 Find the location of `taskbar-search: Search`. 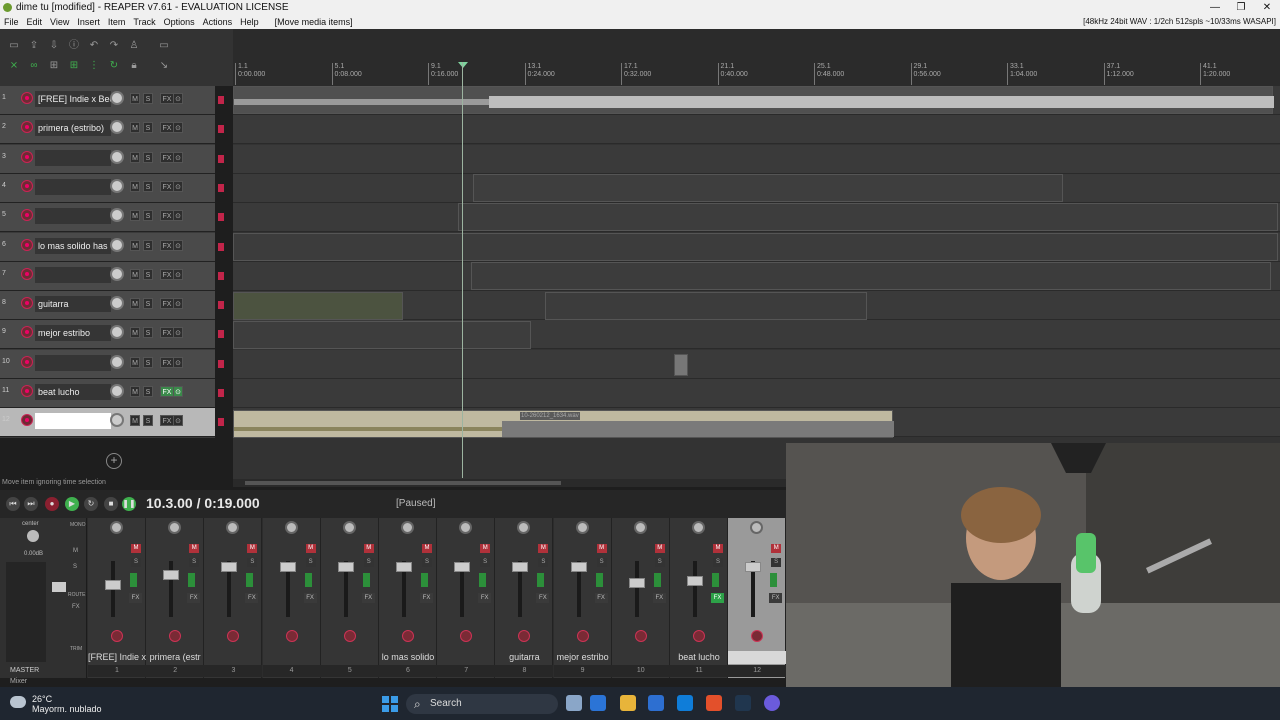

taskbar-search: Search is located at coordinates (482, 704).